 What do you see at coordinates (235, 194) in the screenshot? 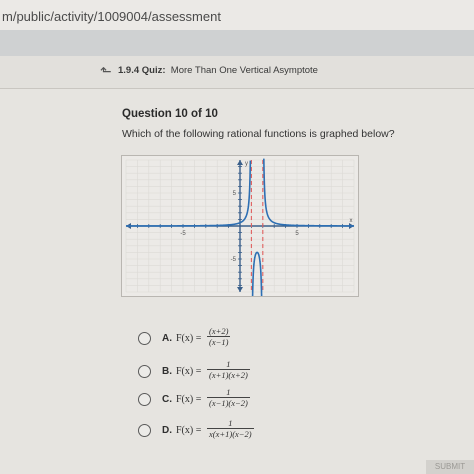
I see `y-tick-label: 5` at bounding box center [235, 194].